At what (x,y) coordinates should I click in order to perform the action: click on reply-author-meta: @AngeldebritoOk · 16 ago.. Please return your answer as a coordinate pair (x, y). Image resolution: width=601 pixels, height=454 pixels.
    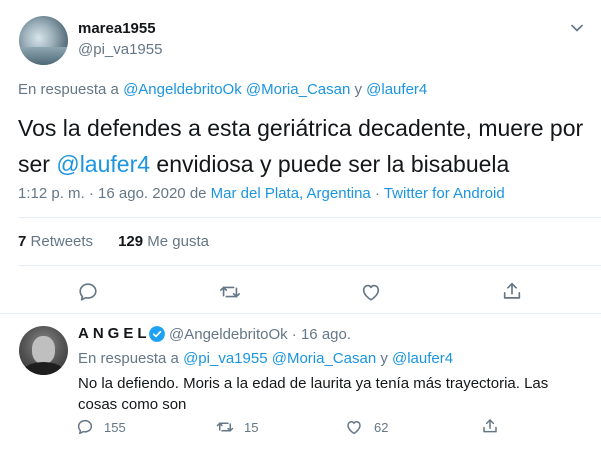
    Looking at the image, I should click on (260, 334).